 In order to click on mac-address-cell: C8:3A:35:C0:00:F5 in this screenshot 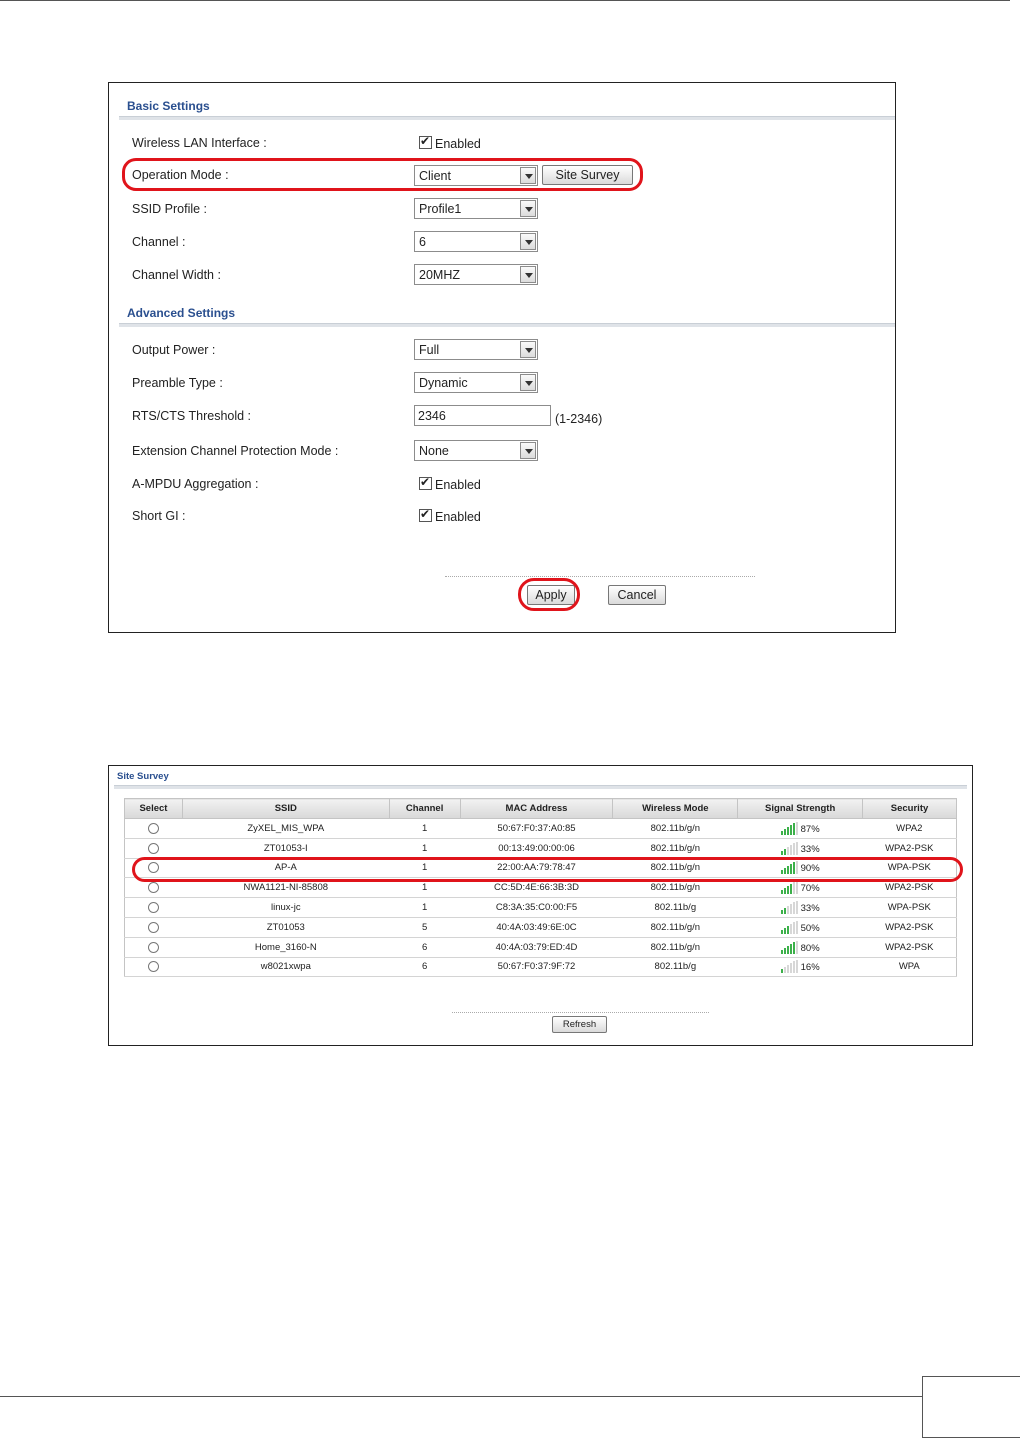, I will do `click(536, 907)`.